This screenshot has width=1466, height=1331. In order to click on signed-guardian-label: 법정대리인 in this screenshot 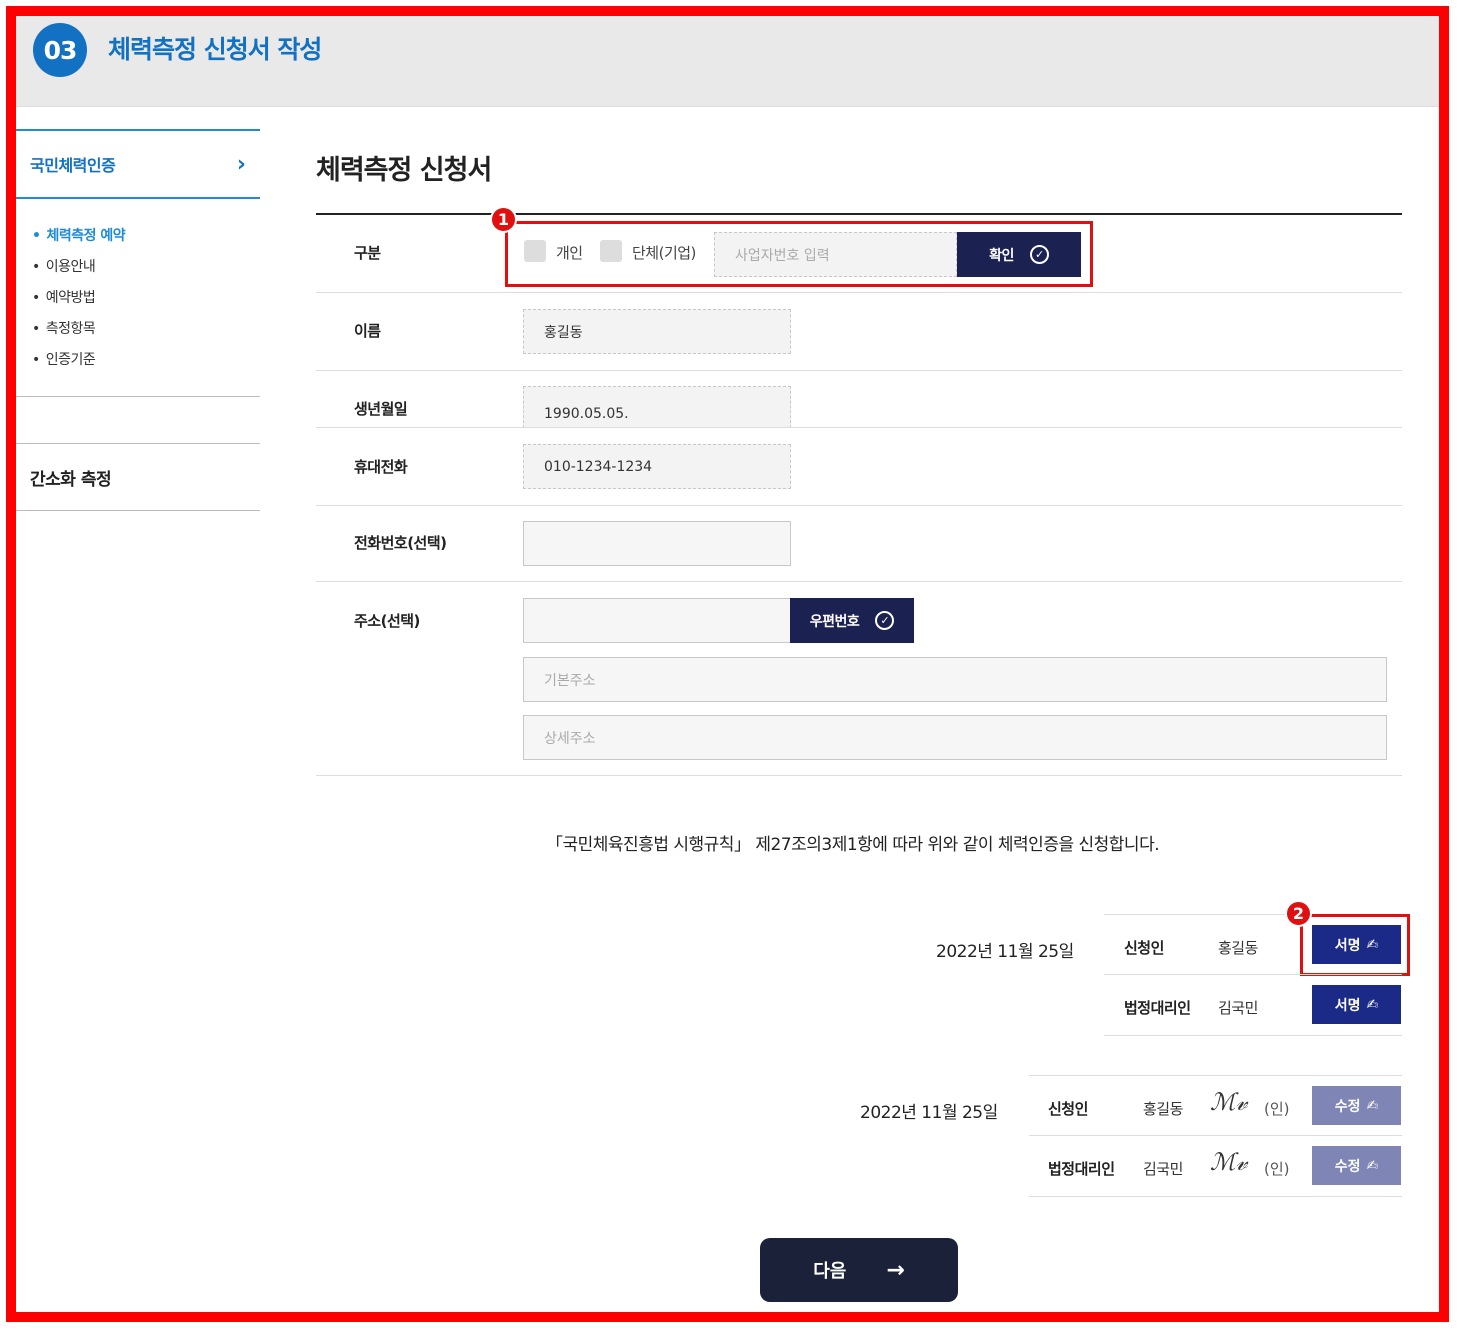, I will do `click(1081, 1169)`.